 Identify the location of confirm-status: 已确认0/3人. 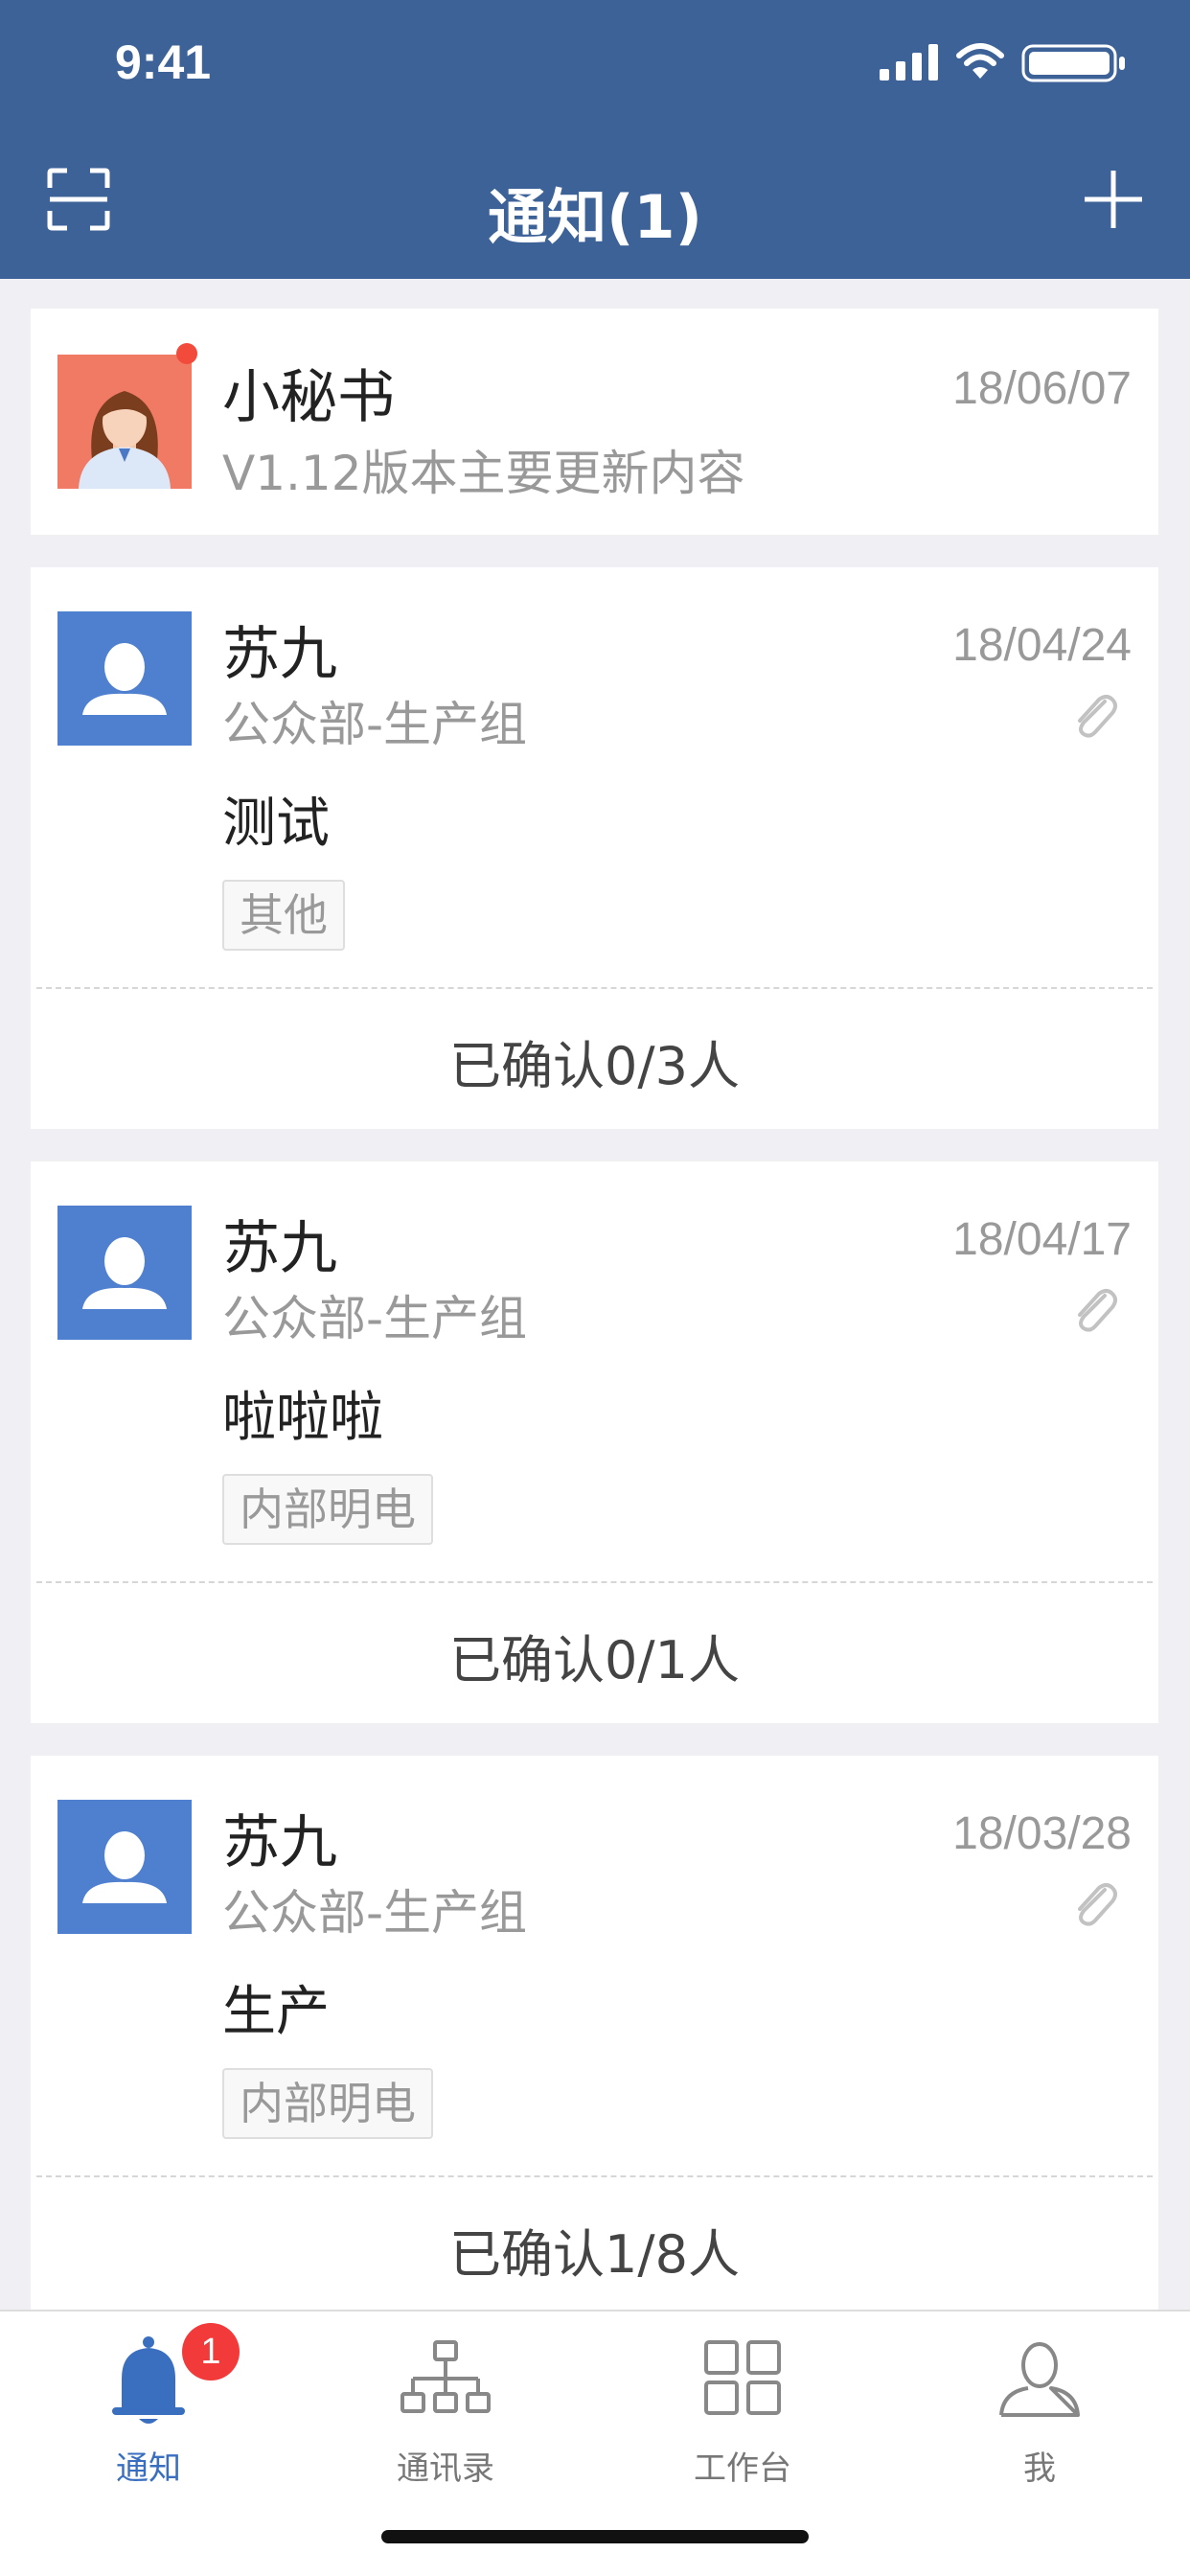
(594, 1061).